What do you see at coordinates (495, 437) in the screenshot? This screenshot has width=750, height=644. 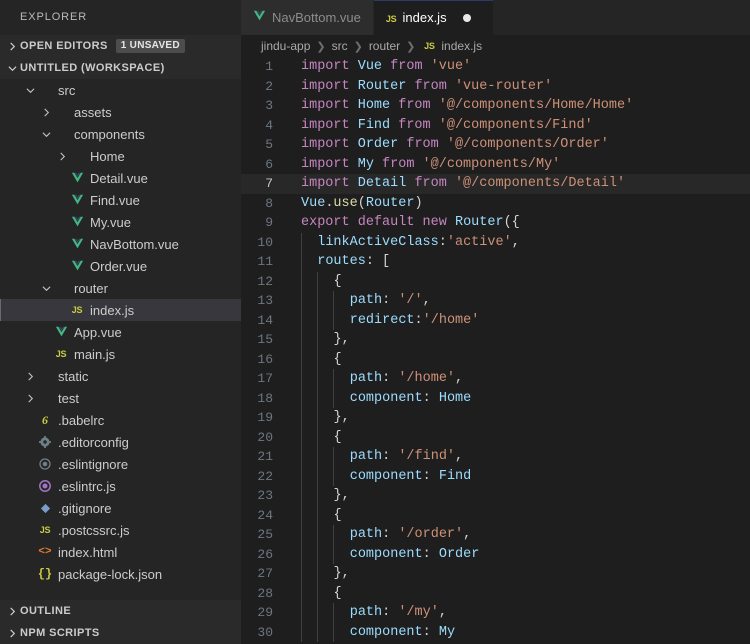 I see `code-line: 20 {` at bounding box center [495, 437].